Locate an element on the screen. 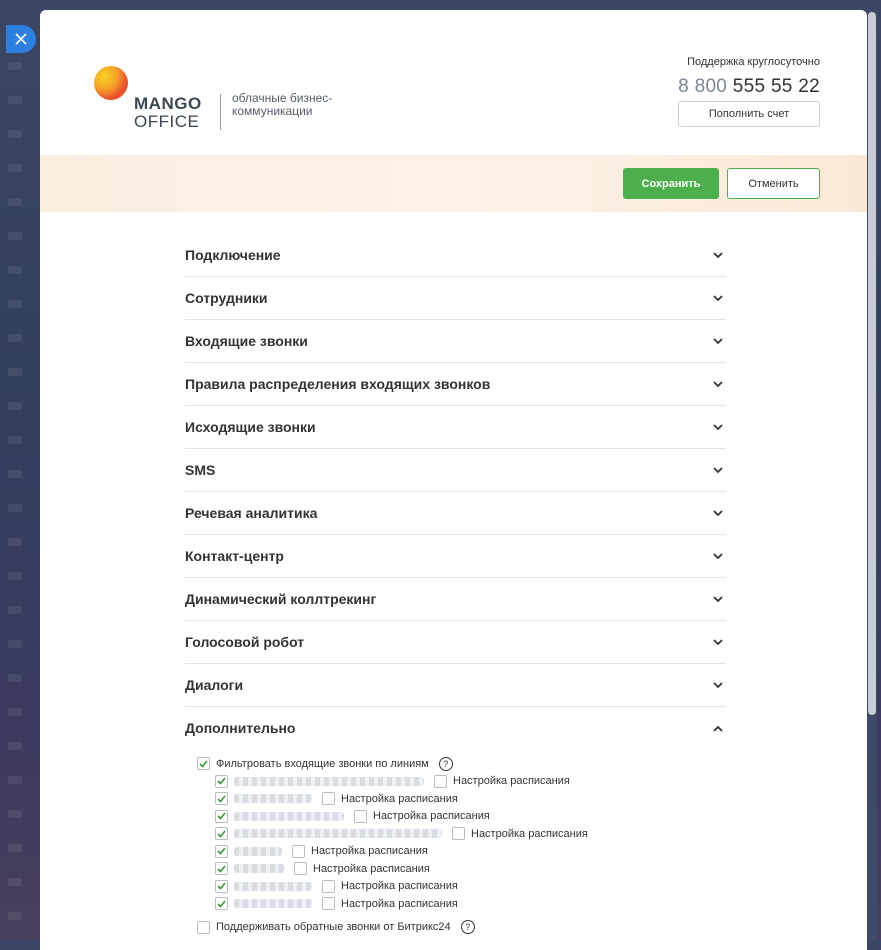 The width and height of the screenshot is (881, 950). bitrix-callbacks-checkbox is located at coordinates (203, 927).